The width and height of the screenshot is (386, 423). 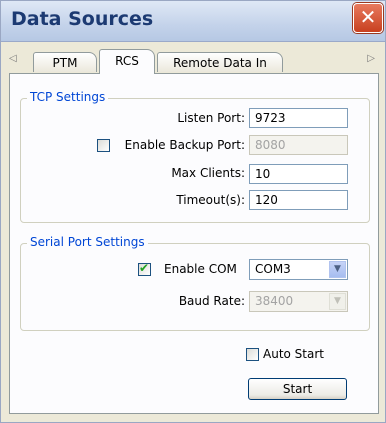 I want to click on baud-rate-select: 38400 ▼, so click(x=298, y=301).